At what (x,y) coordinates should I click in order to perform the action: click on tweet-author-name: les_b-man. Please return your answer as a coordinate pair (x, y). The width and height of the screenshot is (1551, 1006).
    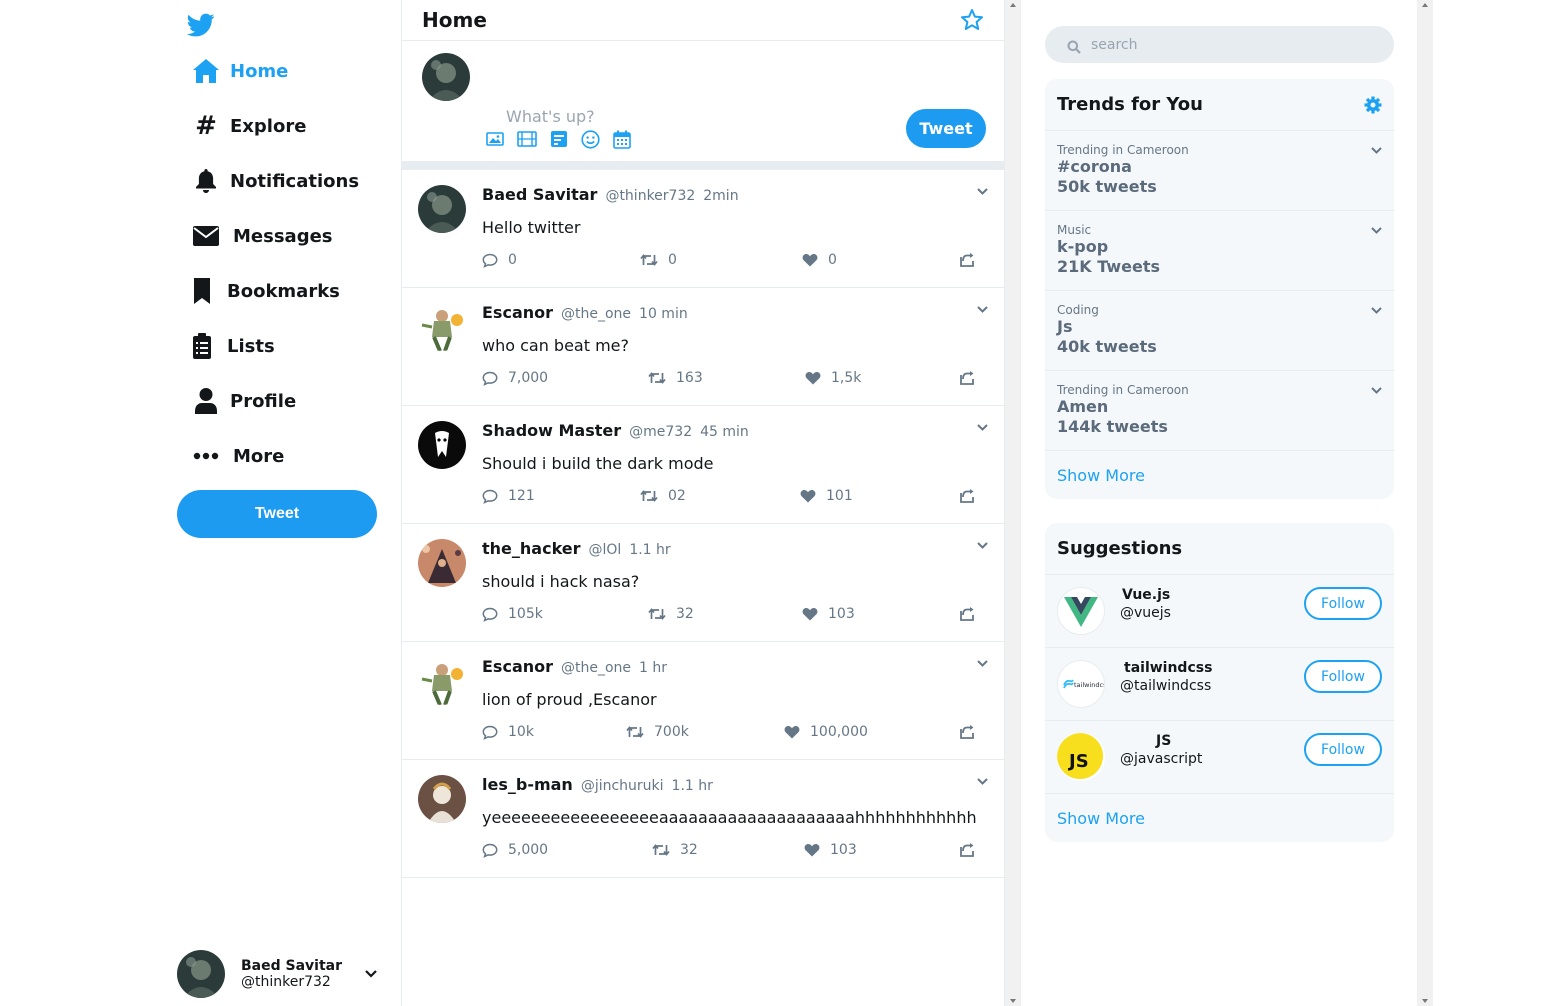
    Looking at the image, I should click on (527, 784).